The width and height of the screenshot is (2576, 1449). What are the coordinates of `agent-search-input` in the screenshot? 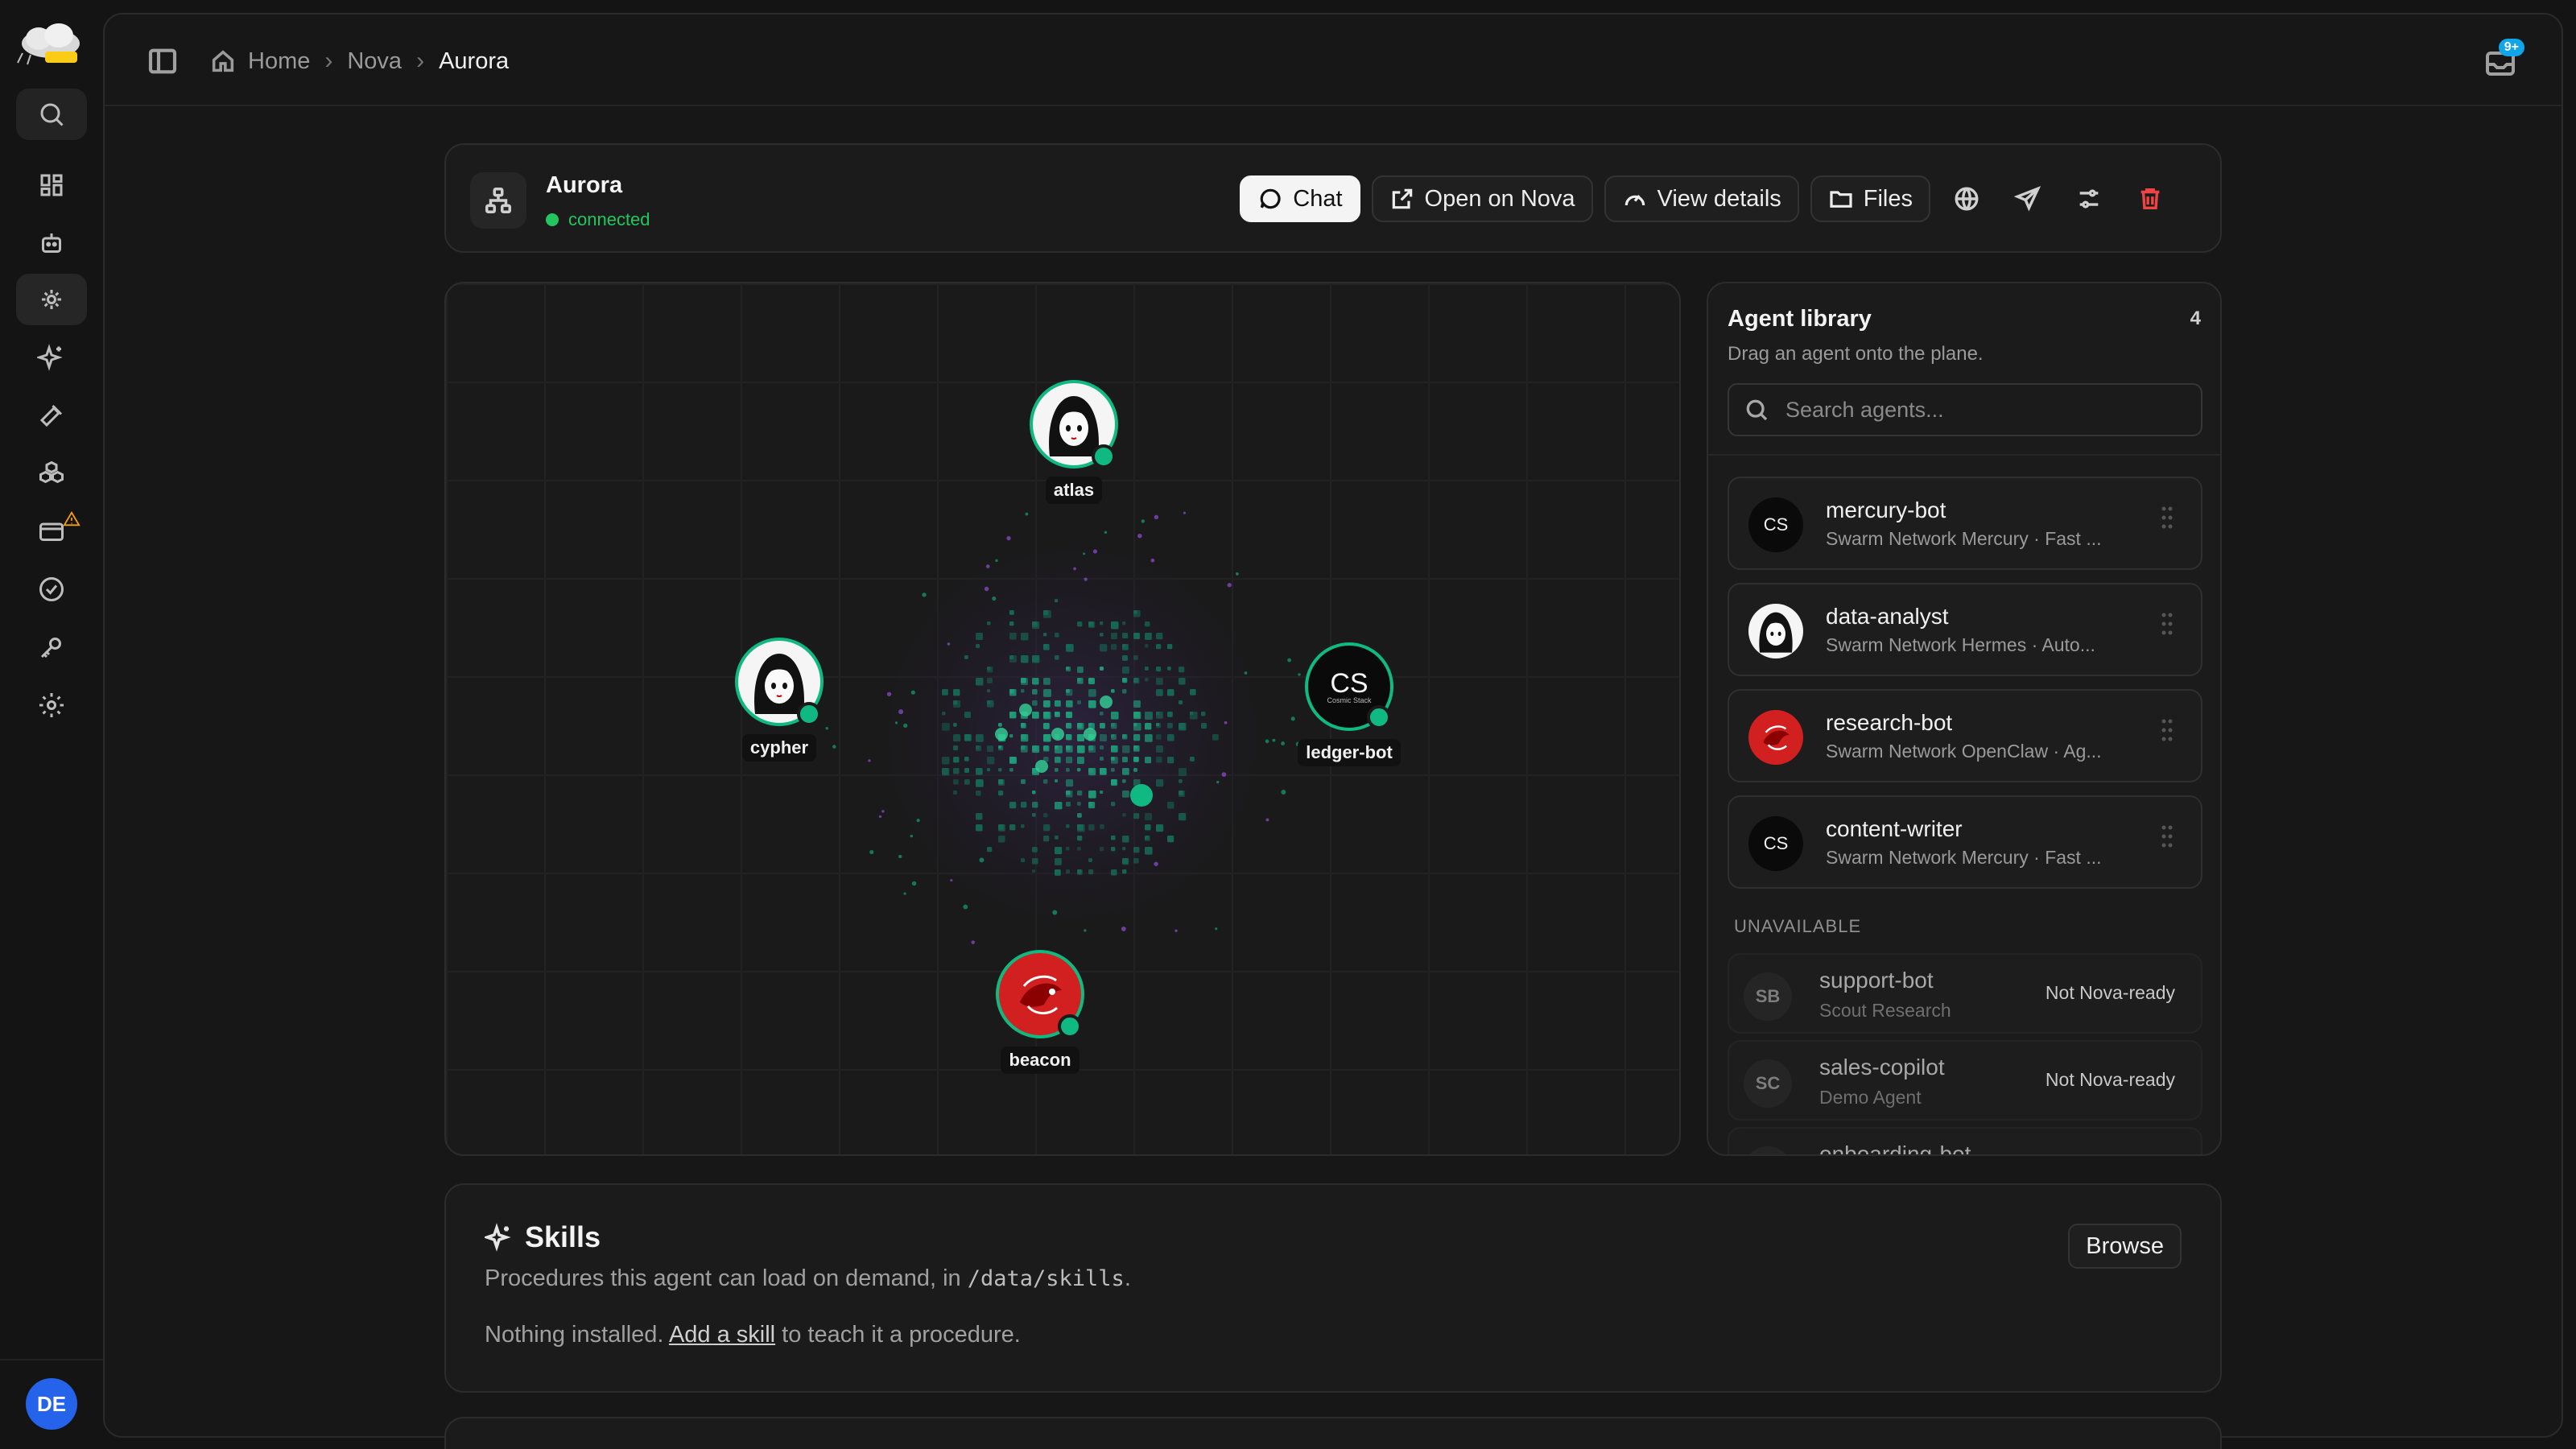 It's located at (1978, 410).